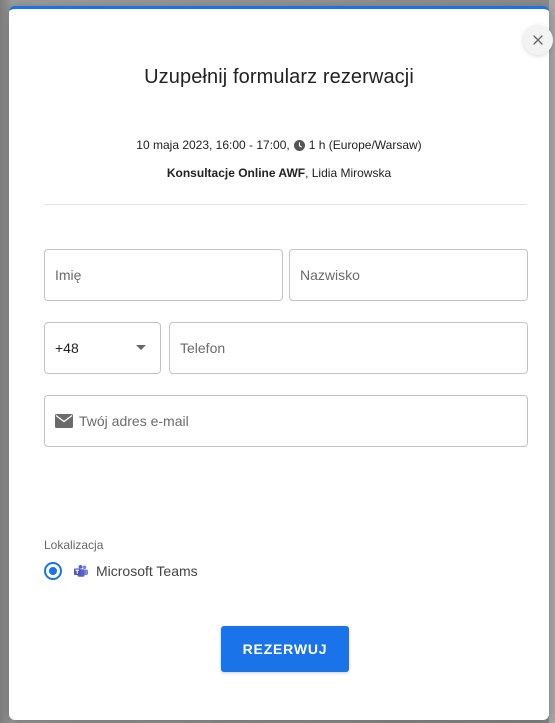 Image resolution: width=555 pixels, height=723 pixels. Describe the element at coordinates (213, 145) in the screenshot. I see `datetime-text: 10 maja 2023, 16:00 - 17:00,` at that location.